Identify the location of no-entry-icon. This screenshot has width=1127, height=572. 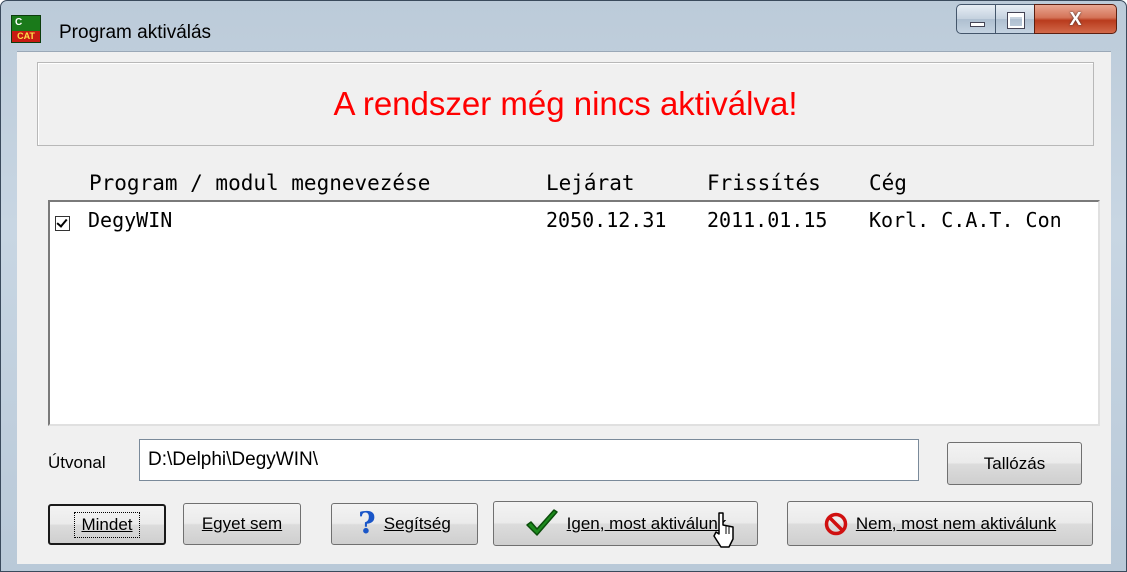
(836, 523).